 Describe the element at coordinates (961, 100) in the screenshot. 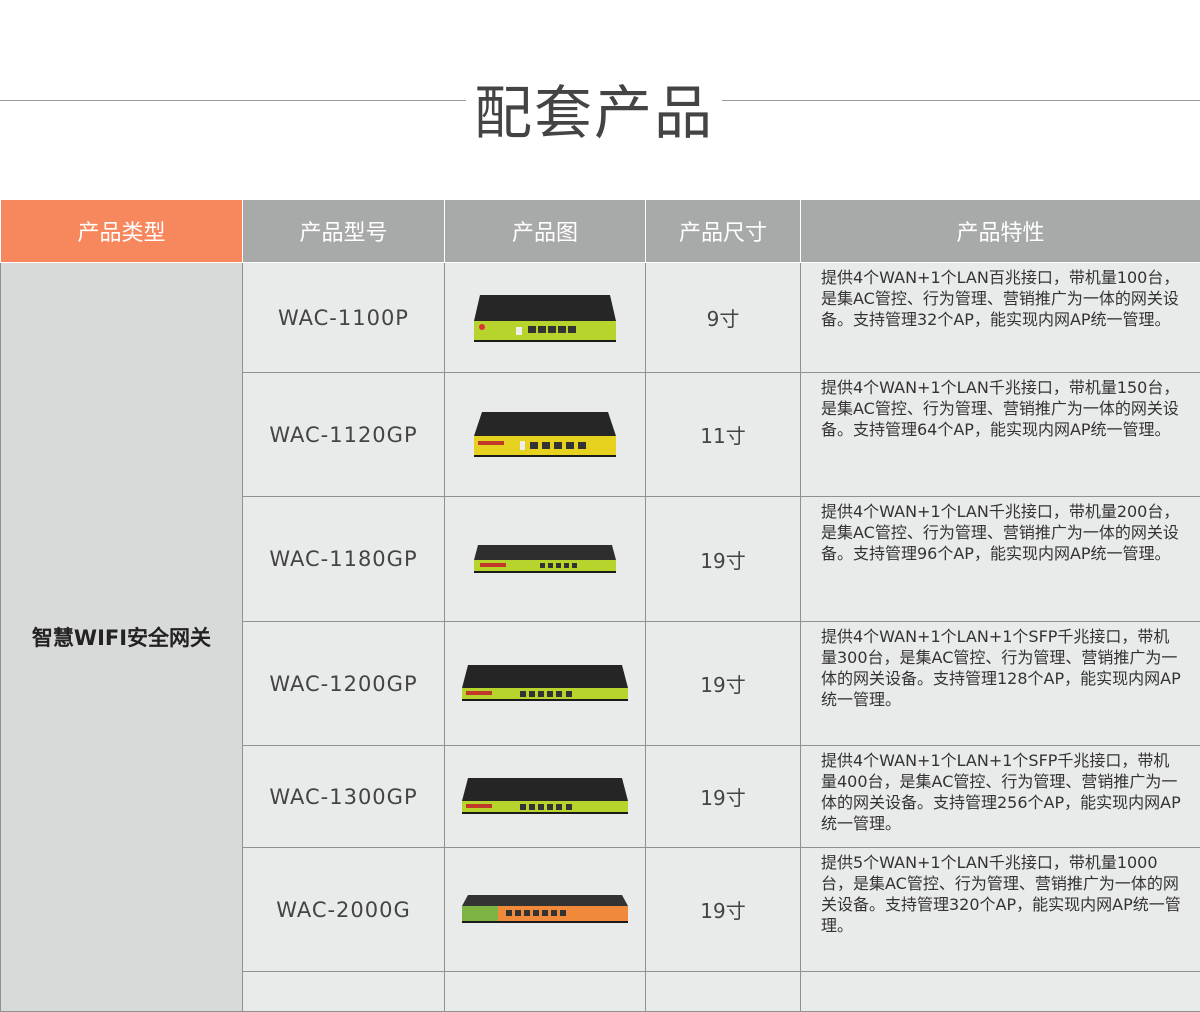

I see `title-divider-right` at that location.